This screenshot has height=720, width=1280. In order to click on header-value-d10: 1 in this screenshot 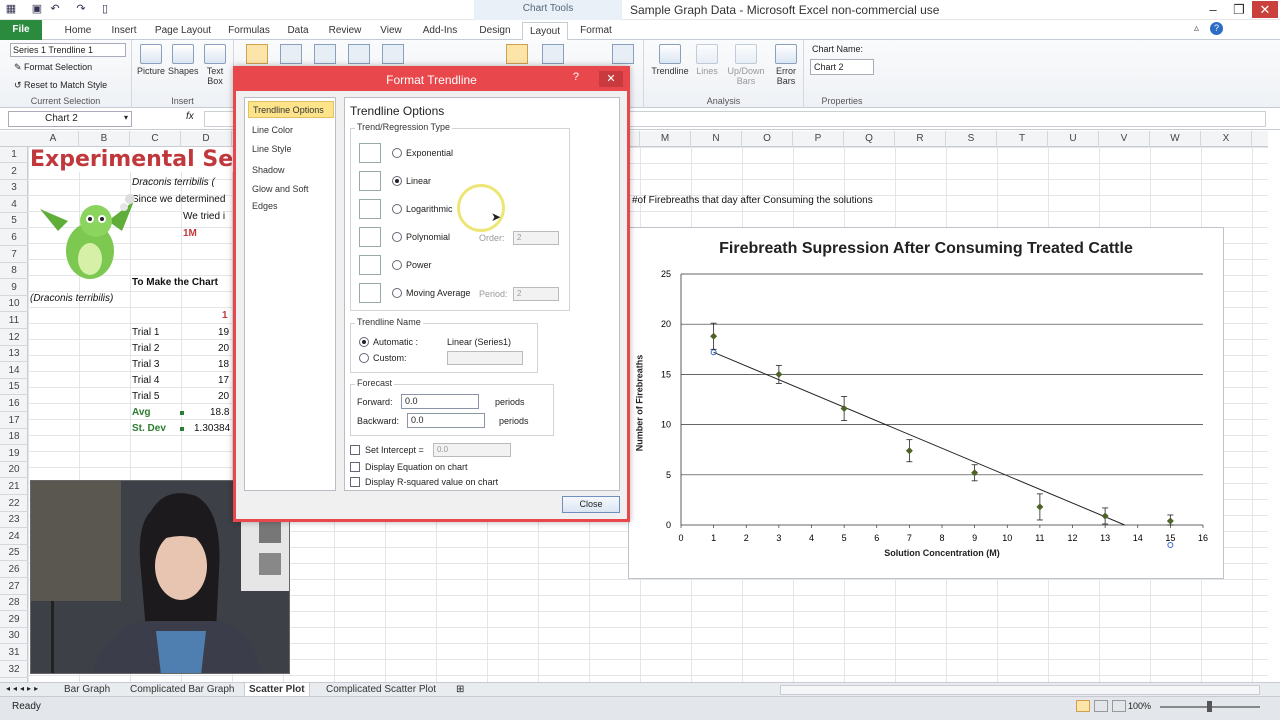, I will do `click(225, 315)`.